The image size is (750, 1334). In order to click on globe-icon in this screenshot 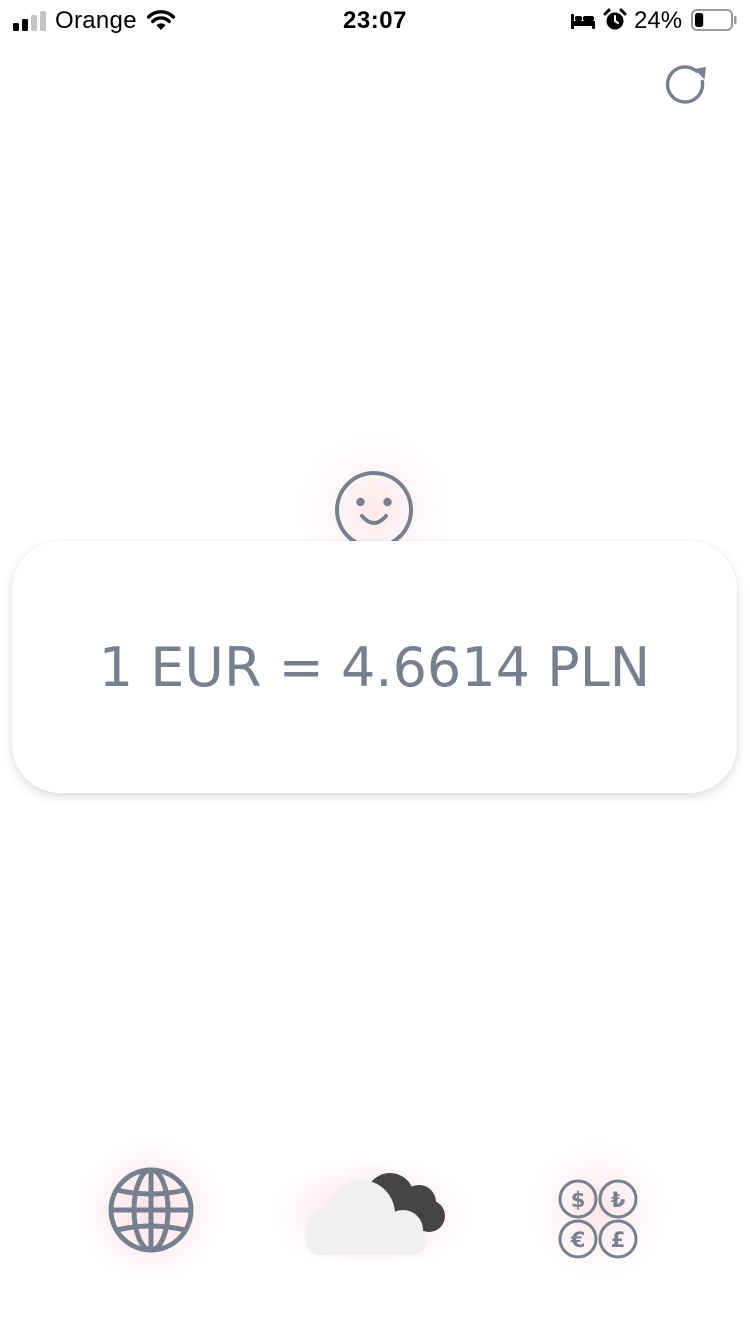, I will do `click(151, 1210)`.